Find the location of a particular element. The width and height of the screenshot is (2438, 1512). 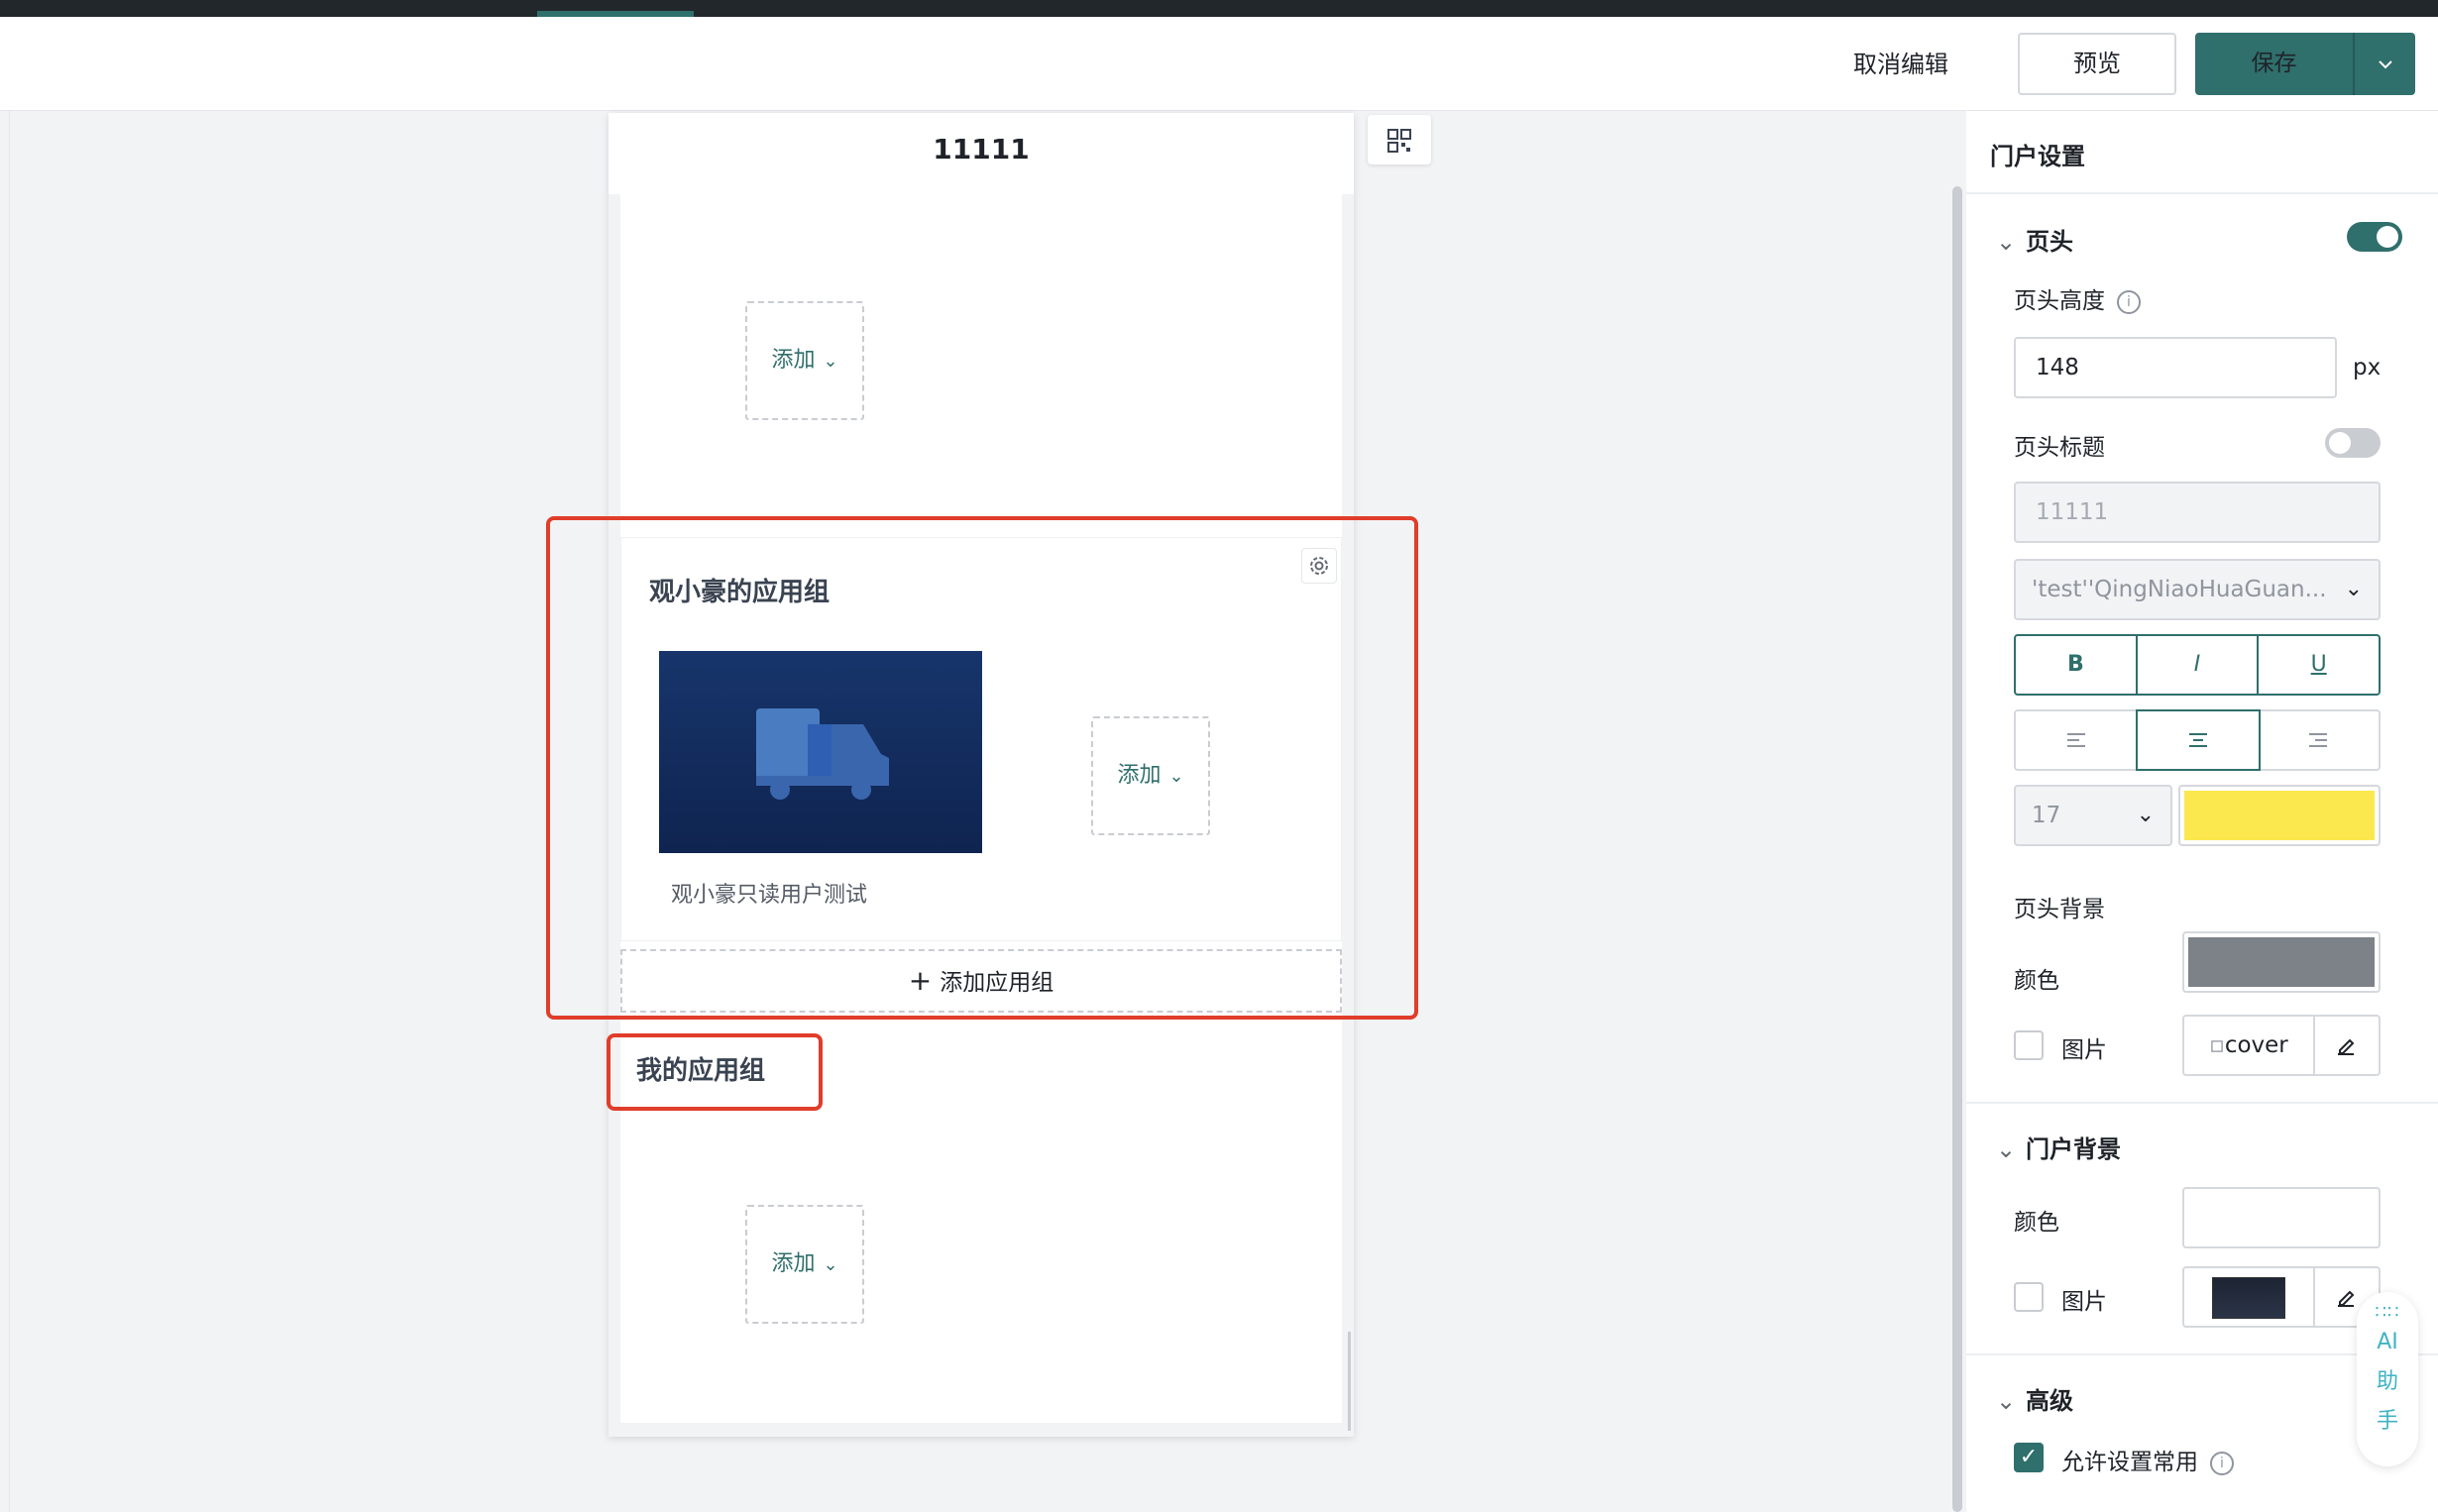

portal-image-preview is located at coordinates (2249, 1297).